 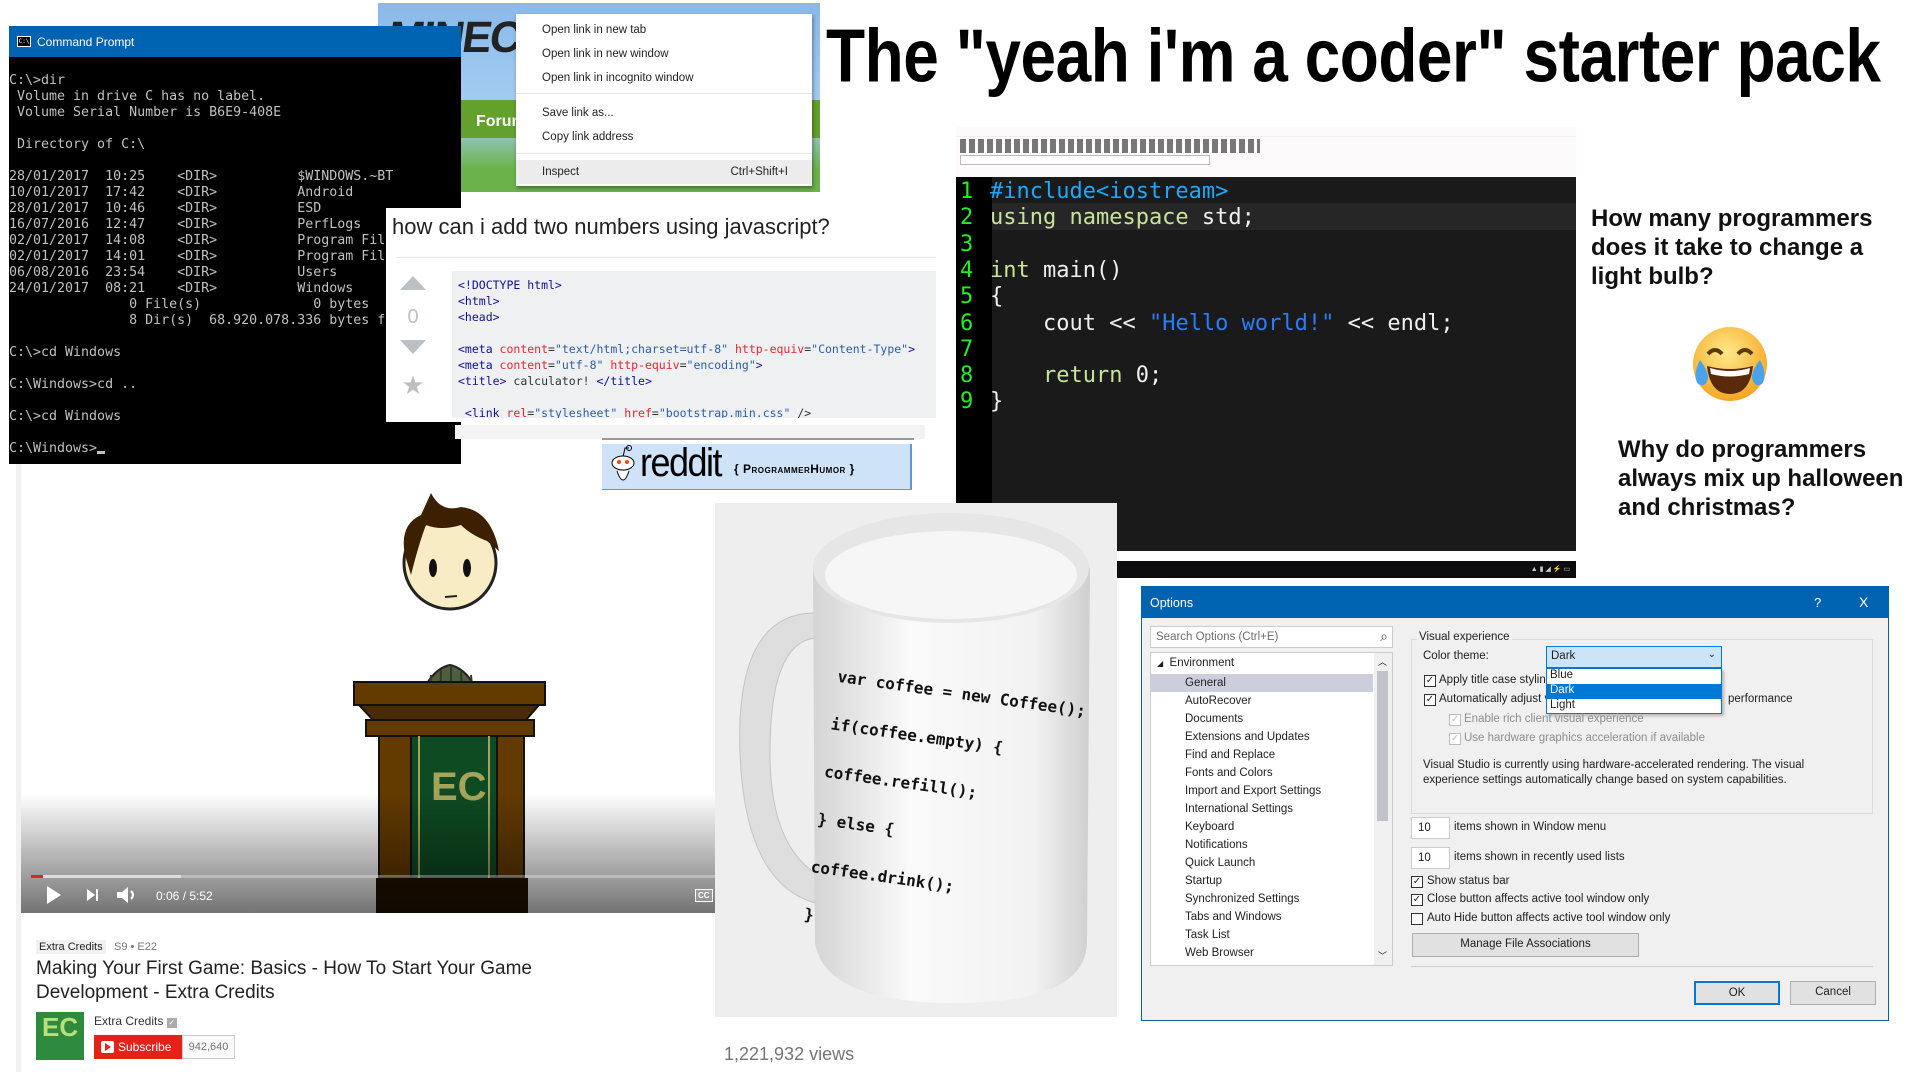 I want to click on tree-item: Fonts and Colors, so click(x=1262, y=773).